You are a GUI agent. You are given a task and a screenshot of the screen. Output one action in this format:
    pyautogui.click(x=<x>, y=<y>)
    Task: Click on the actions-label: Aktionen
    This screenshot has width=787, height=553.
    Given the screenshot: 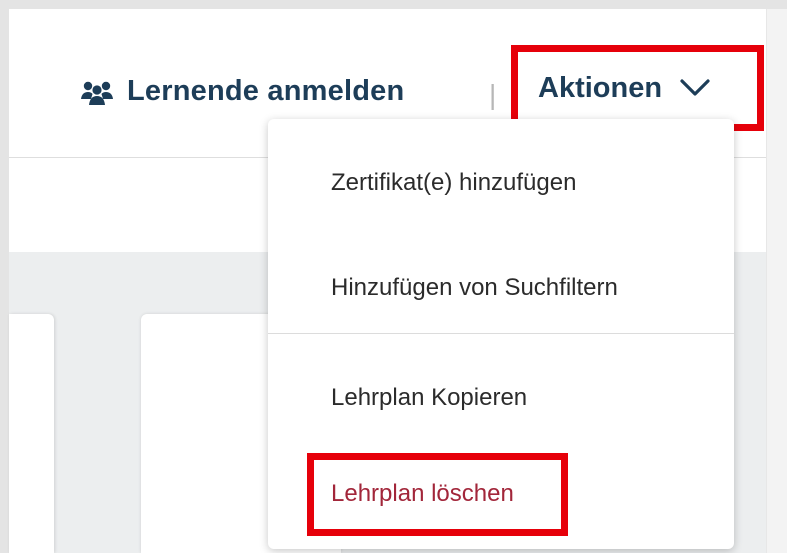 What is the action you would take?
    pyautogui.click(x=600, y=87)
    